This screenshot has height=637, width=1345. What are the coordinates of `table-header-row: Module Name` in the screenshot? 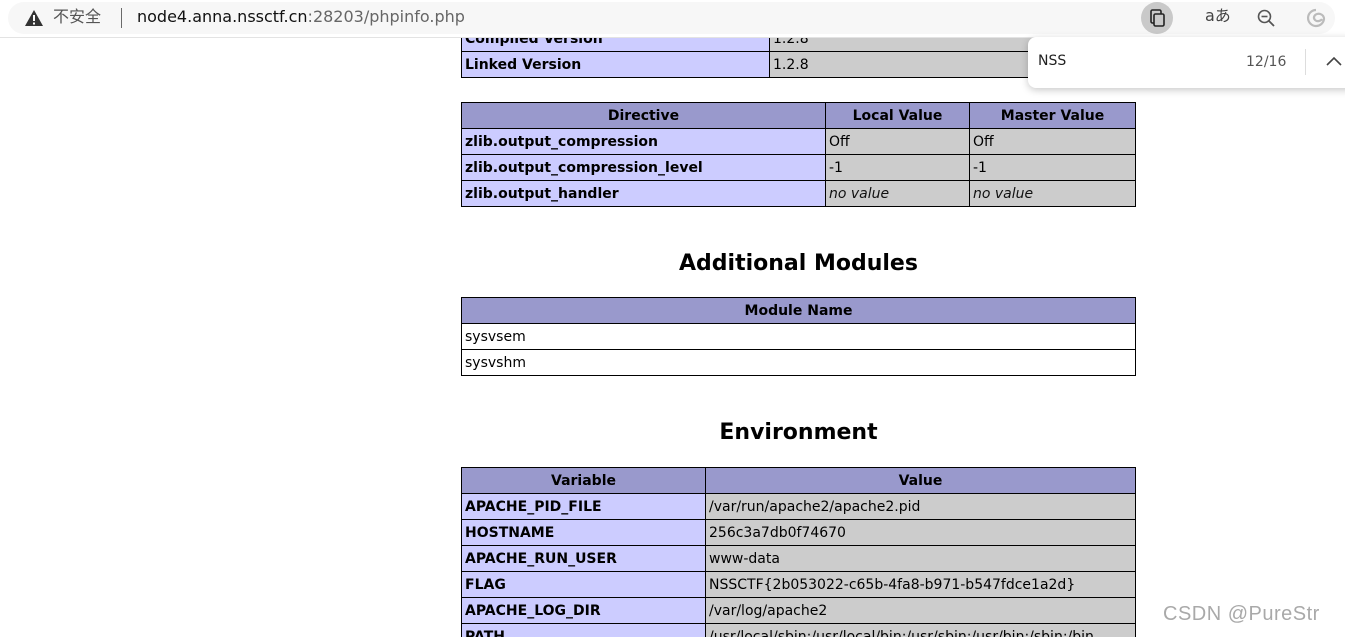 It's located at (798, 310).